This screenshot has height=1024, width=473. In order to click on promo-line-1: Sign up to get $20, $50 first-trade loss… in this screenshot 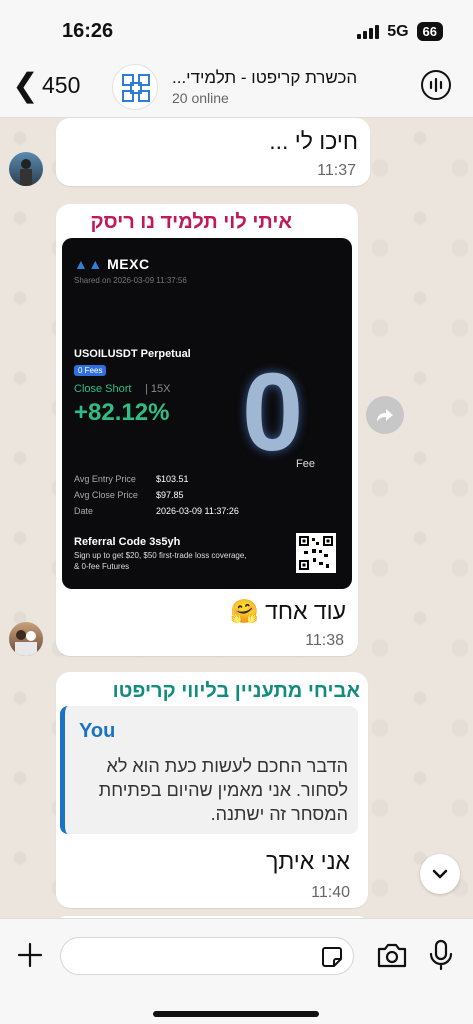, I will do `click(160, 555)`.